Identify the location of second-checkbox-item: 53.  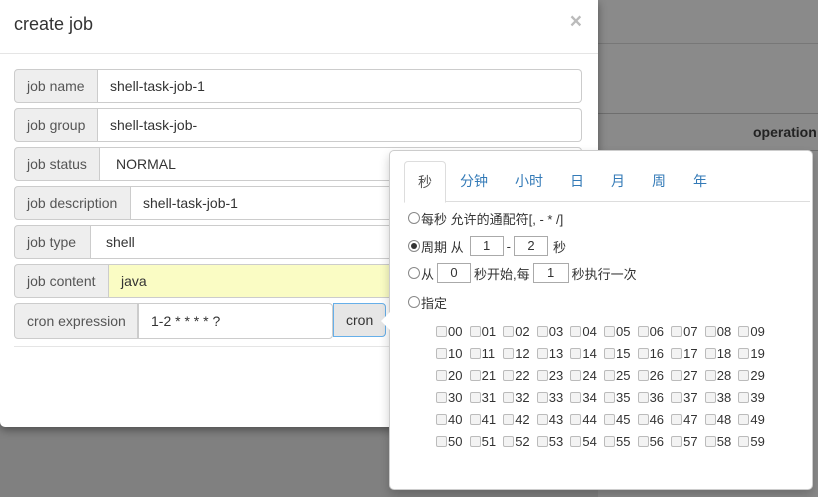
(553, 441).